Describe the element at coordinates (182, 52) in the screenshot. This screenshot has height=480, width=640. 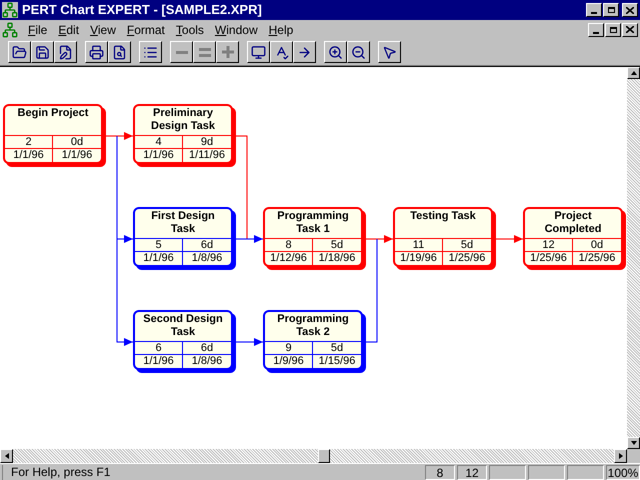
I see `minus-icon` at that location.